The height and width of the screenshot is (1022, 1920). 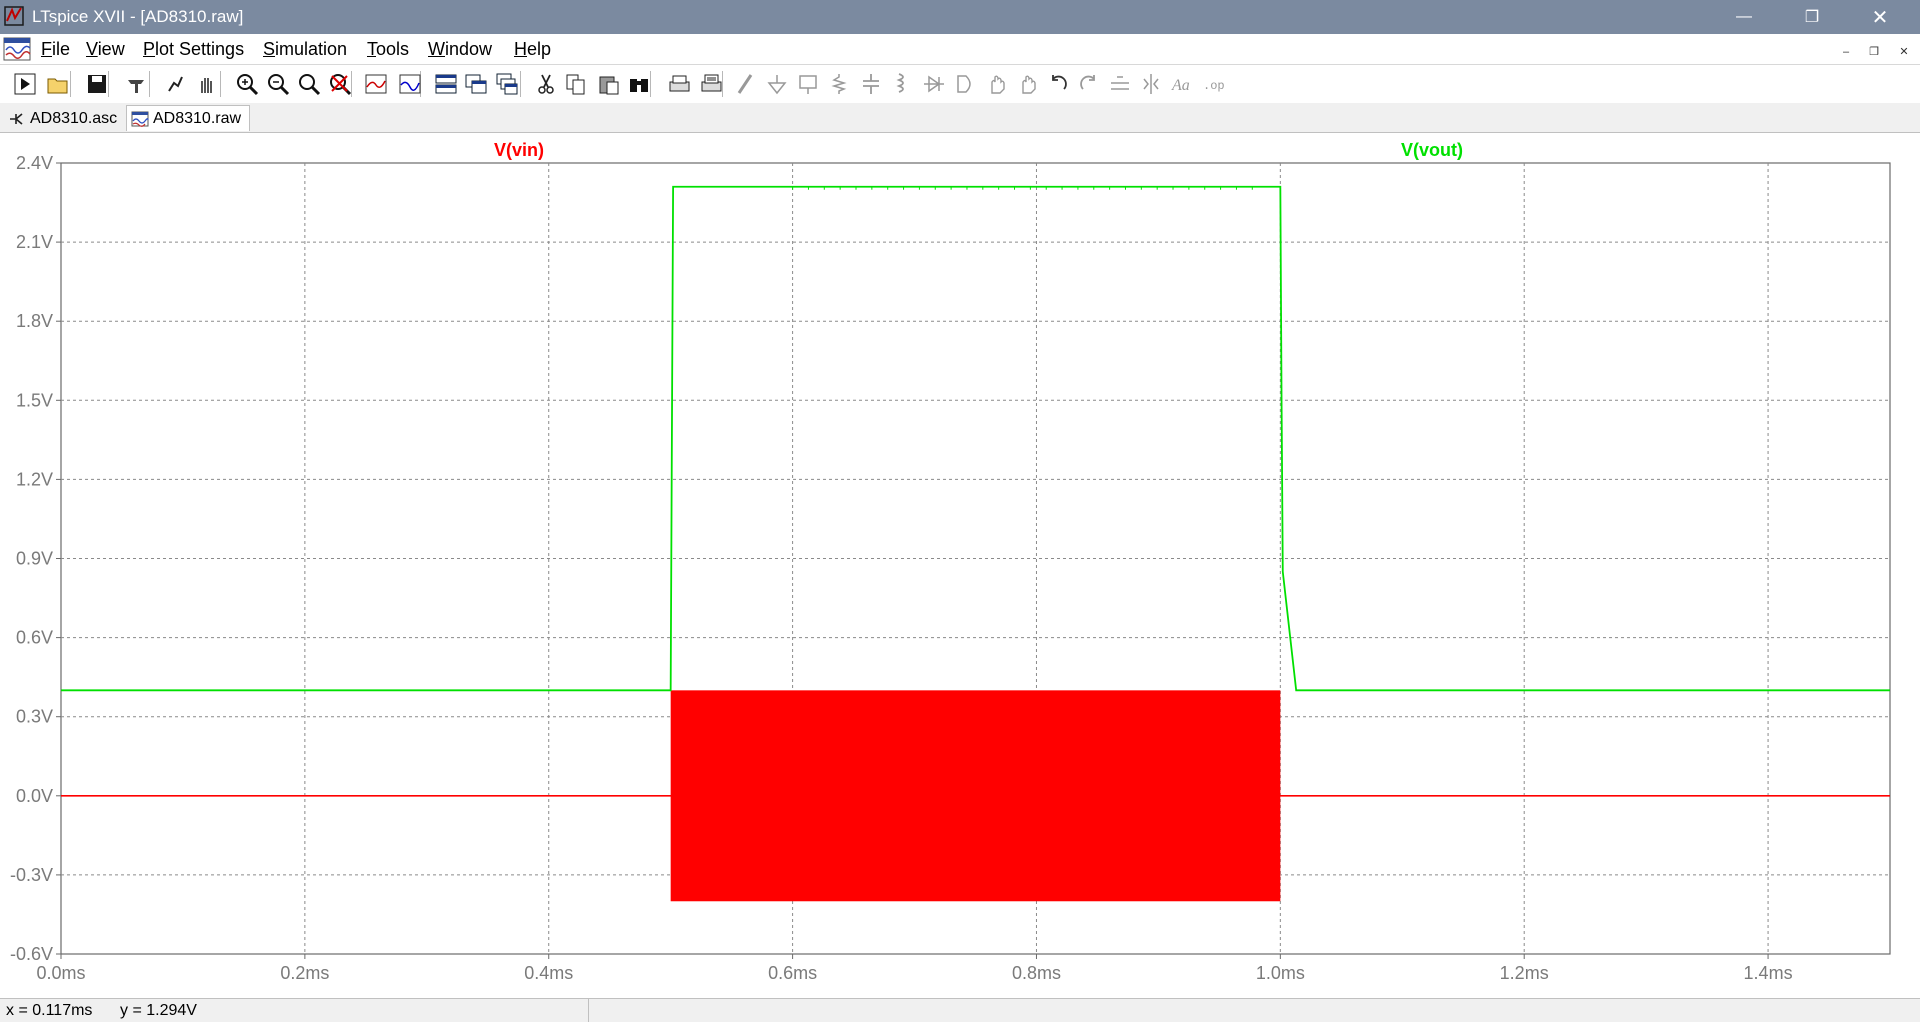 I want to click on menu-simulation: Simulation, so click(x=305, y=49).